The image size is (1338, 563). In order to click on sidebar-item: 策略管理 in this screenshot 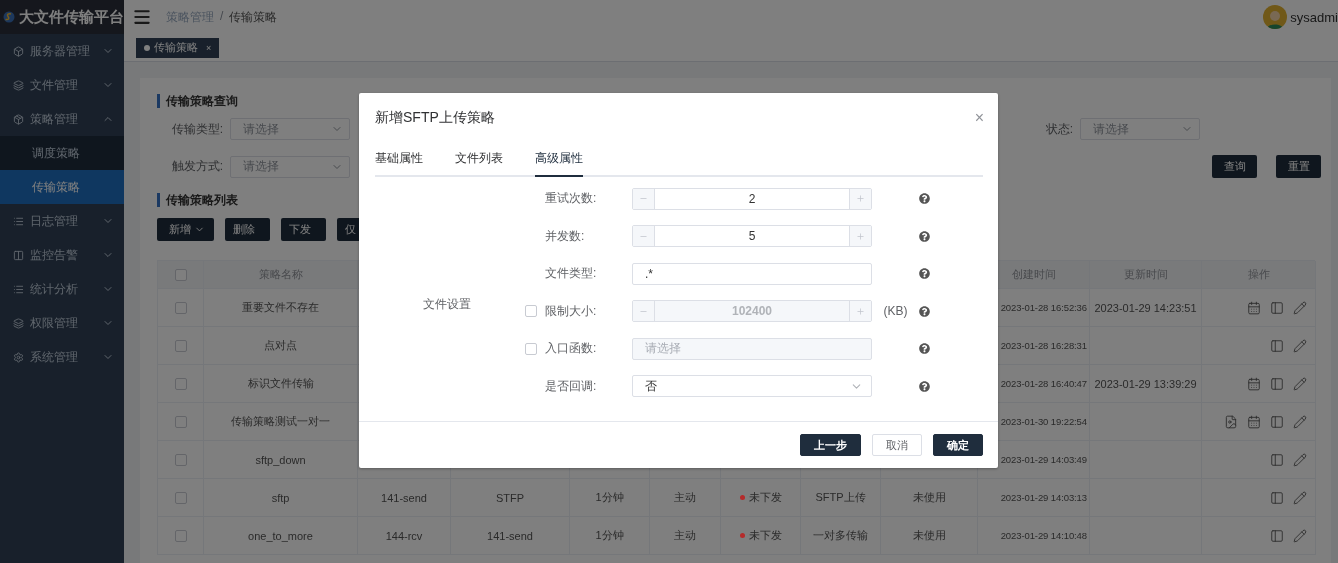, I will do `click(62, 119)`.